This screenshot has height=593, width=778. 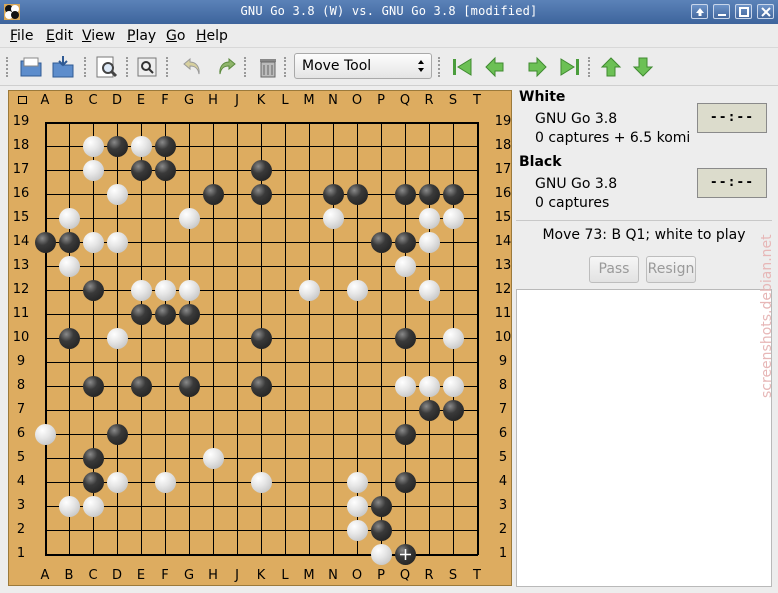 I want to click on column-label: D, so click(x=116, y=100).